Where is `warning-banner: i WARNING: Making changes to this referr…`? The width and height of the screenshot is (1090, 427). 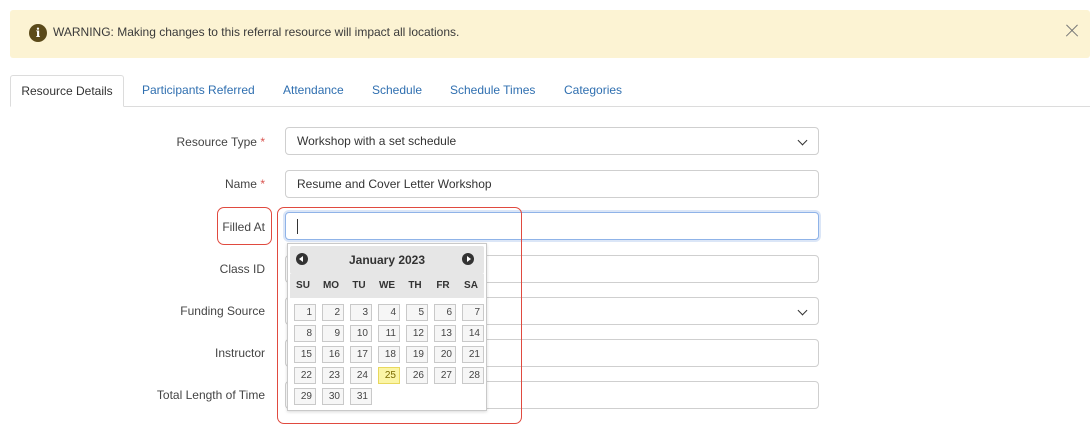 warning-banner: i WARNING: Making changes to this referr… is located at coordinates (550, 34).